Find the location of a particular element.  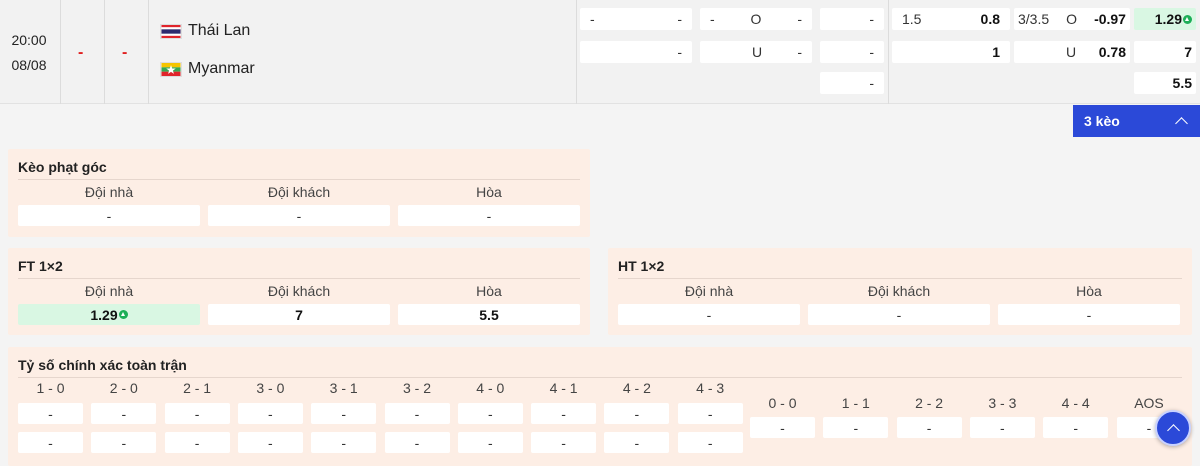

kickoff-time: 20:00 is located at coordinates (29, 40).